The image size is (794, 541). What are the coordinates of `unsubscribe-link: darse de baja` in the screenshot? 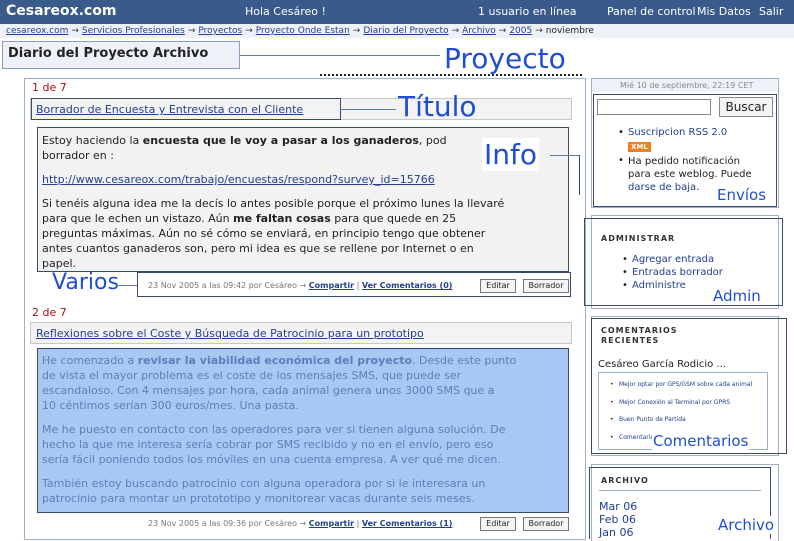 It's located at (662, 187).